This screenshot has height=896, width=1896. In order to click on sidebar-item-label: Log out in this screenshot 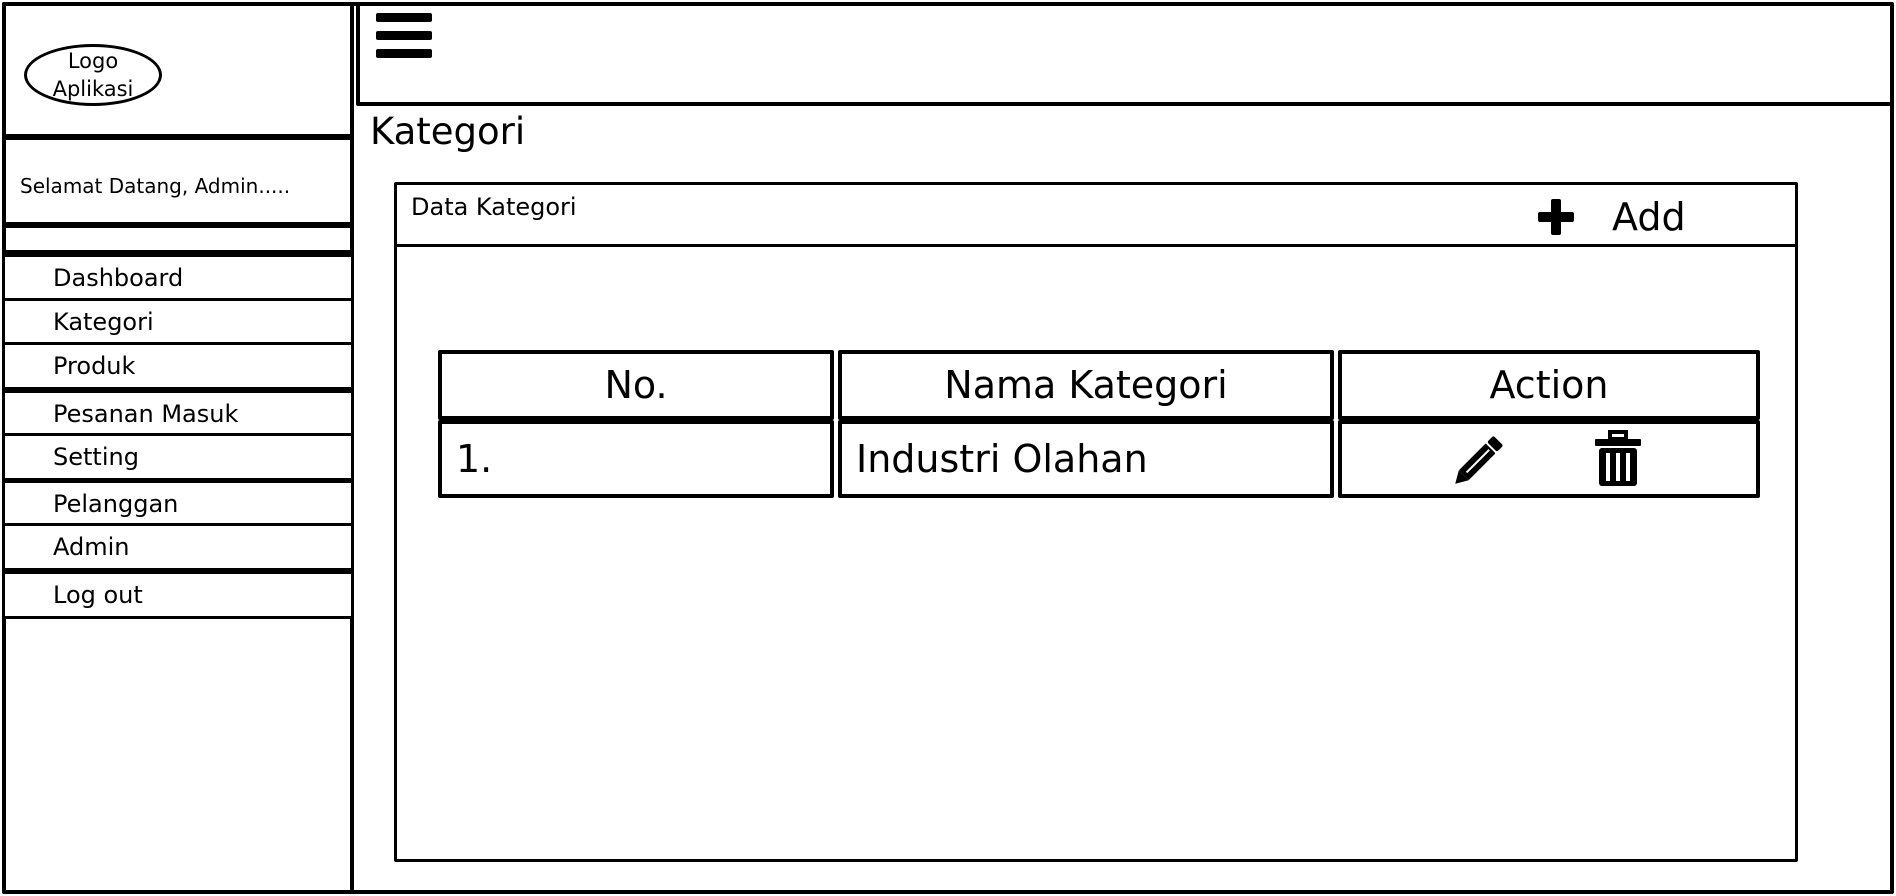, I will do `click(98, 595)`.